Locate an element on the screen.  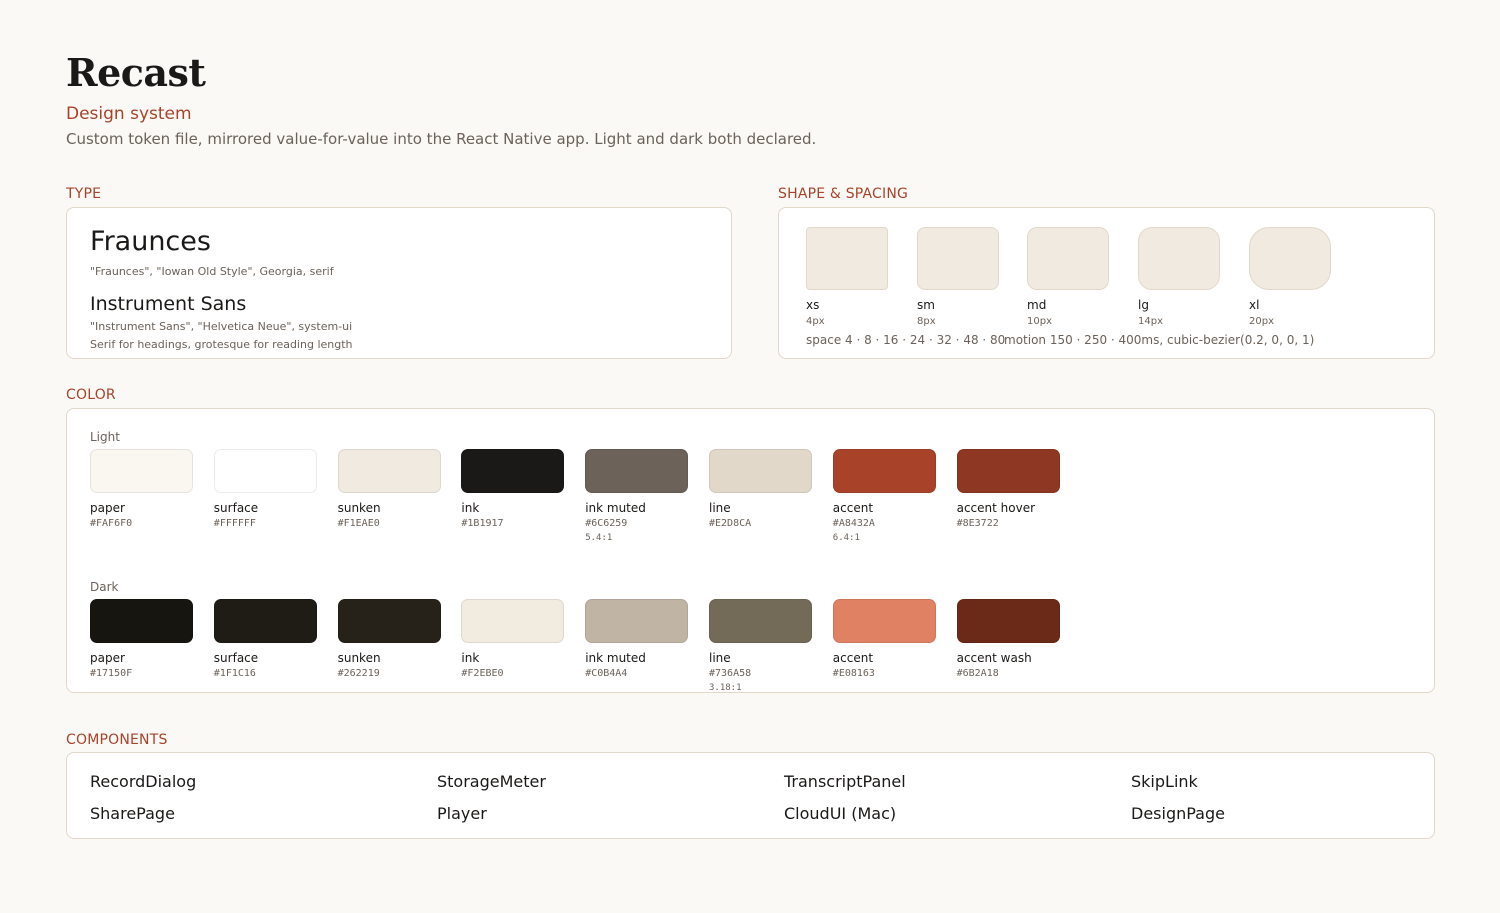
dark-group-label: Dark is located at coordinates (104, 587).